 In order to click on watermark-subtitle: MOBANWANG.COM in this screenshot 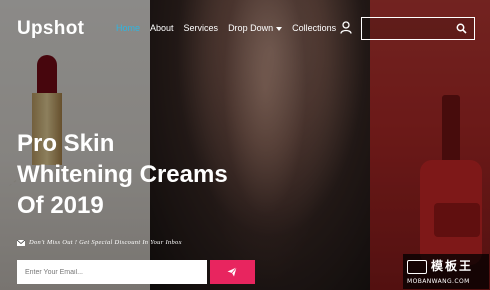, I will do `click(438, 281)`.